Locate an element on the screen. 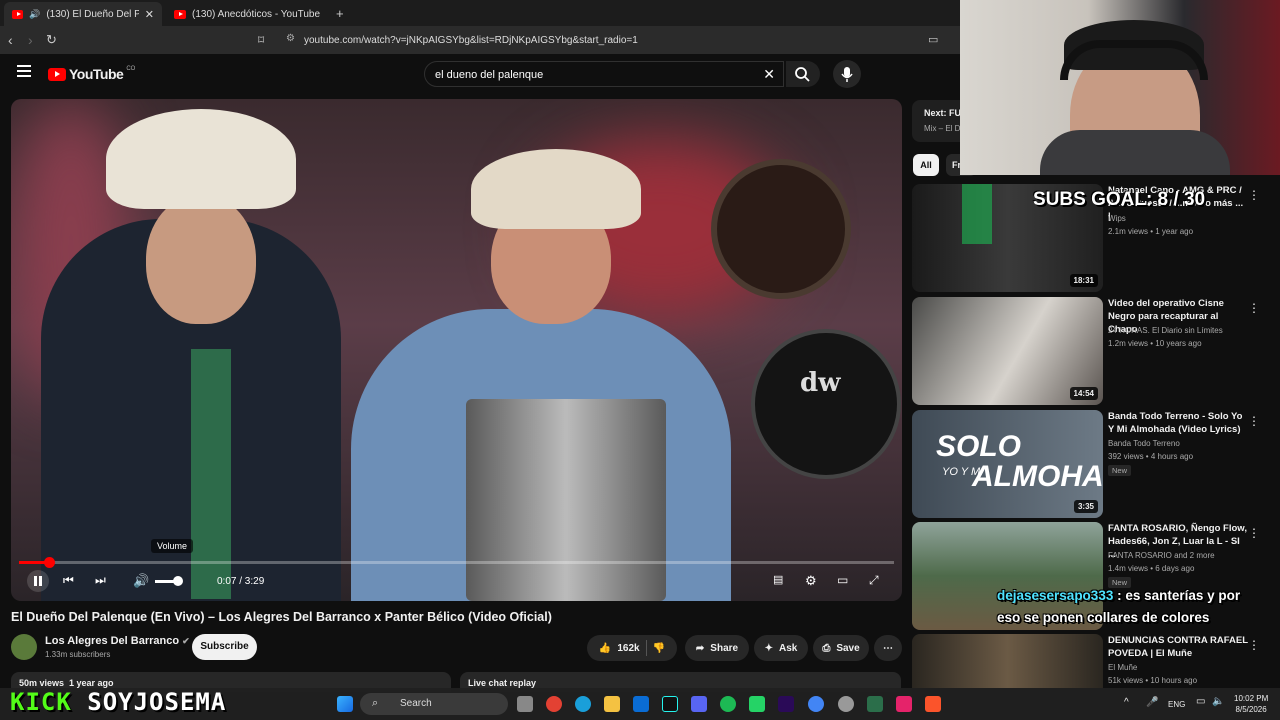 Image resolution: width=1280 pixels, height=720 pixels. reload-icon: ↻ is located at coordinates (51, 40).